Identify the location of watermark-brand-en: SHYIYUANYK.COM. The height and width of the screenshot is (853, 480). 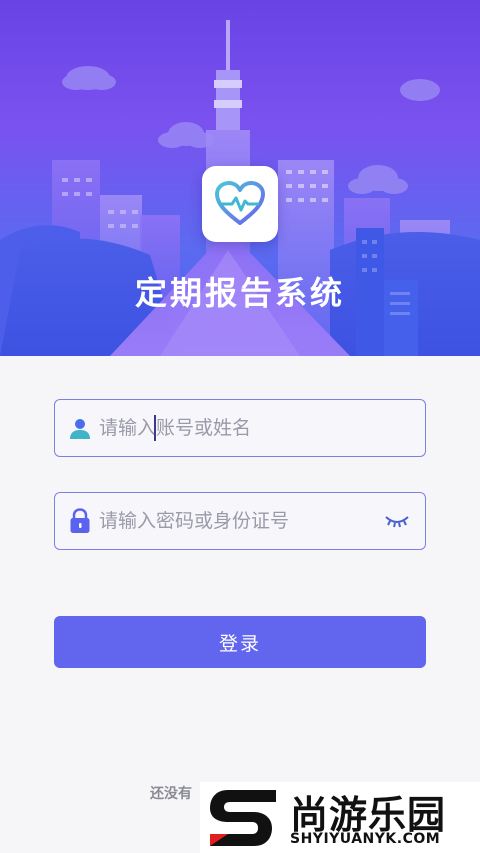
(365, 839).